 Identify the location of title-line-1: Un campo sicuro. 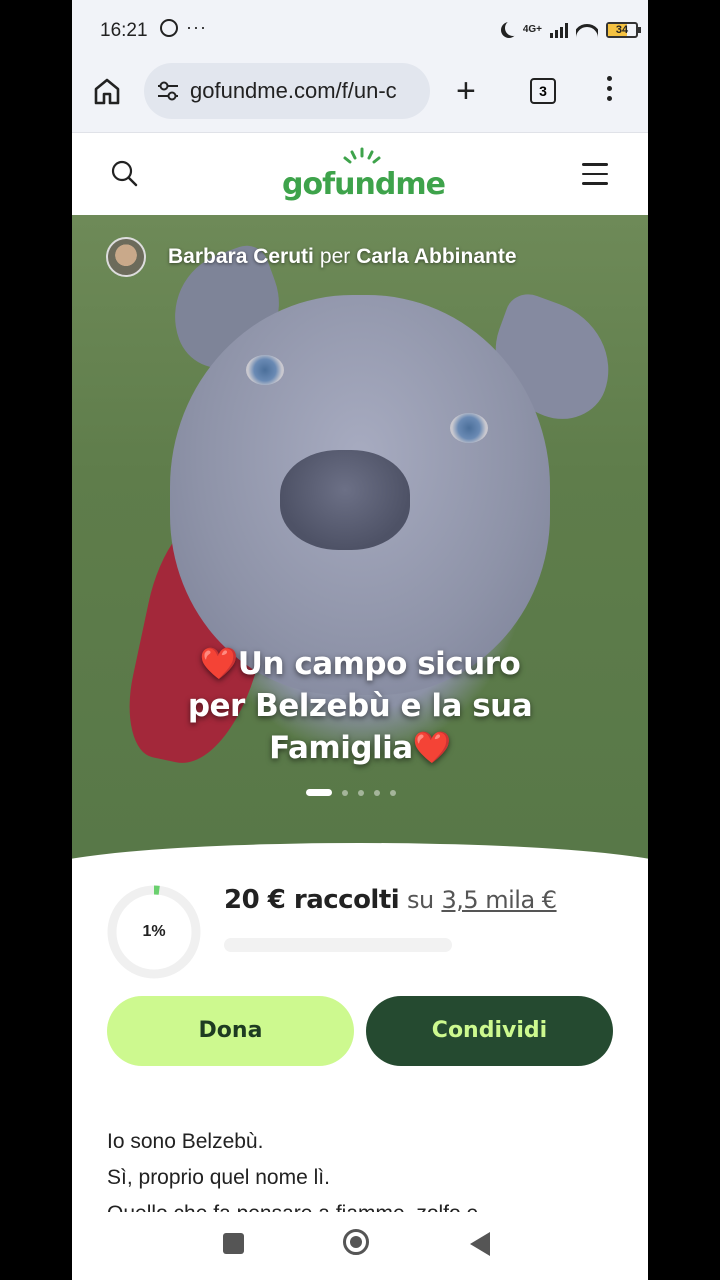
(379, 664).